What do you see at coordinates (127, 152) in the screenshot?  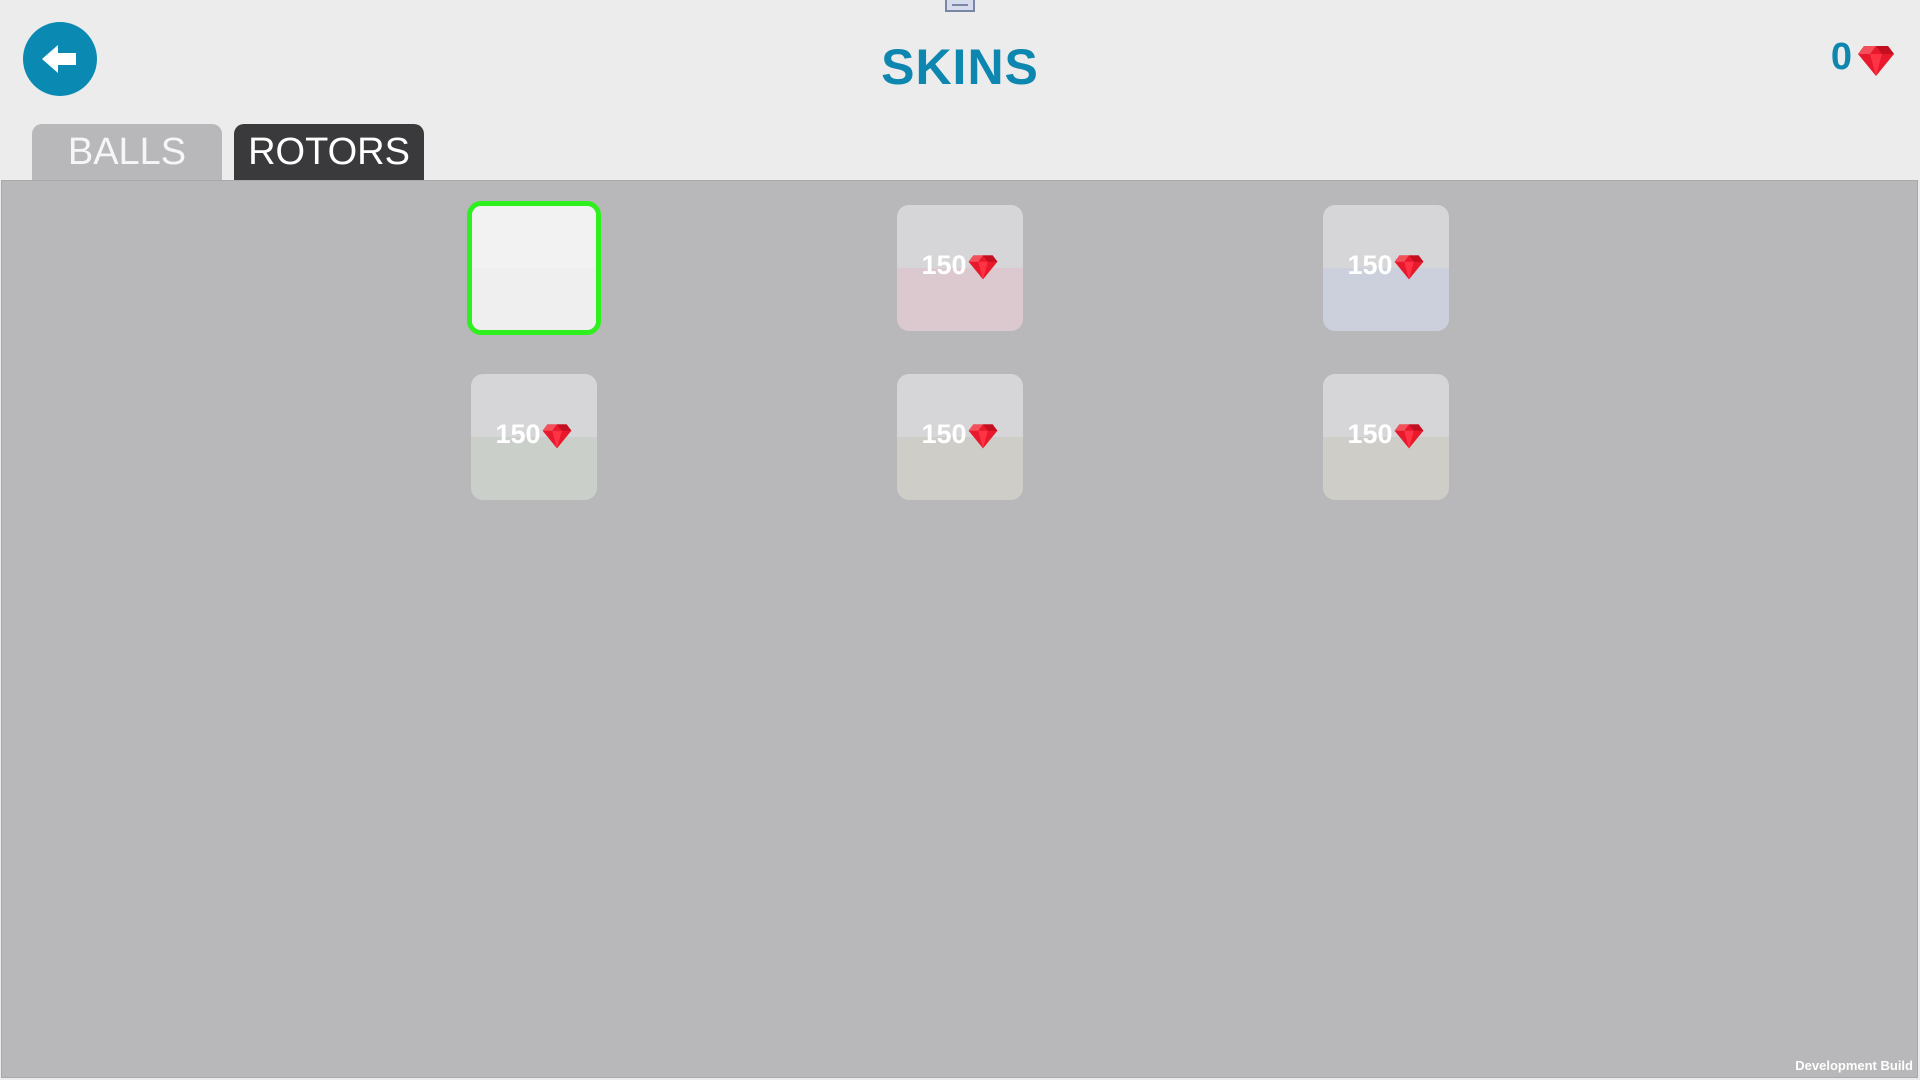 I see `tab-balls: BALLS` at bounding box center [127, 152].